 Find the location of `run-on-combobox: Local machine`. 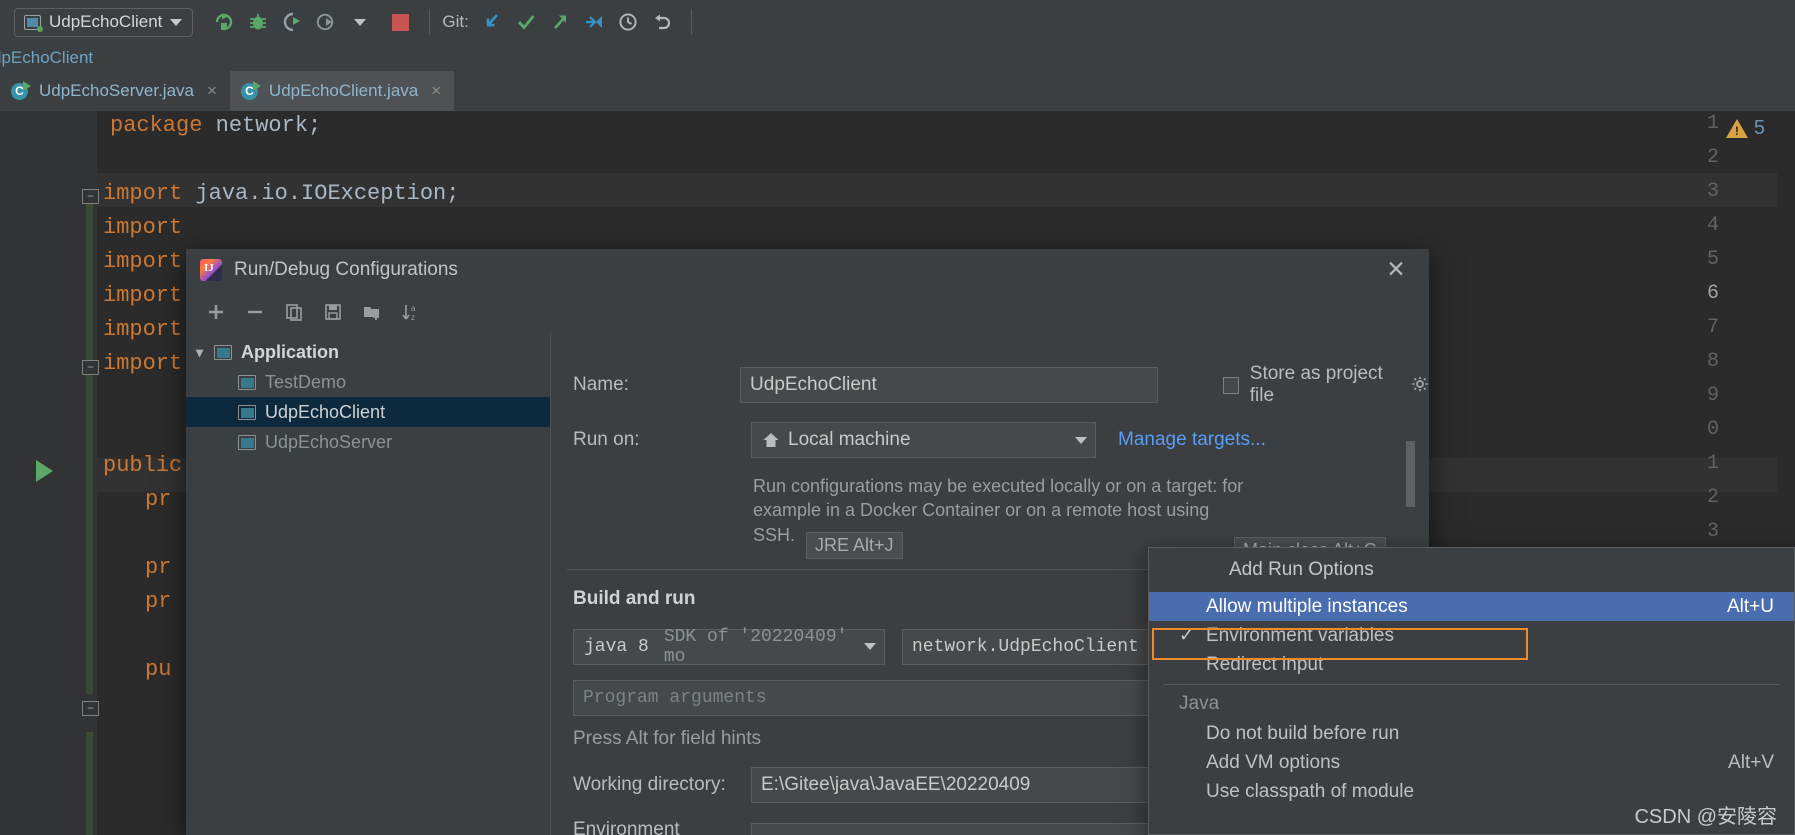

run-on-combobox: Local machine is located at coordinates (923, 440).